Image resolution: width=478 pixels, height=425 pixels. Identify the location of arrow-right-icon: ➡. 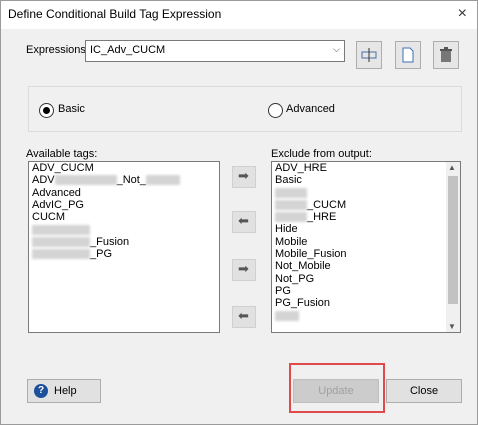
(243, 175).